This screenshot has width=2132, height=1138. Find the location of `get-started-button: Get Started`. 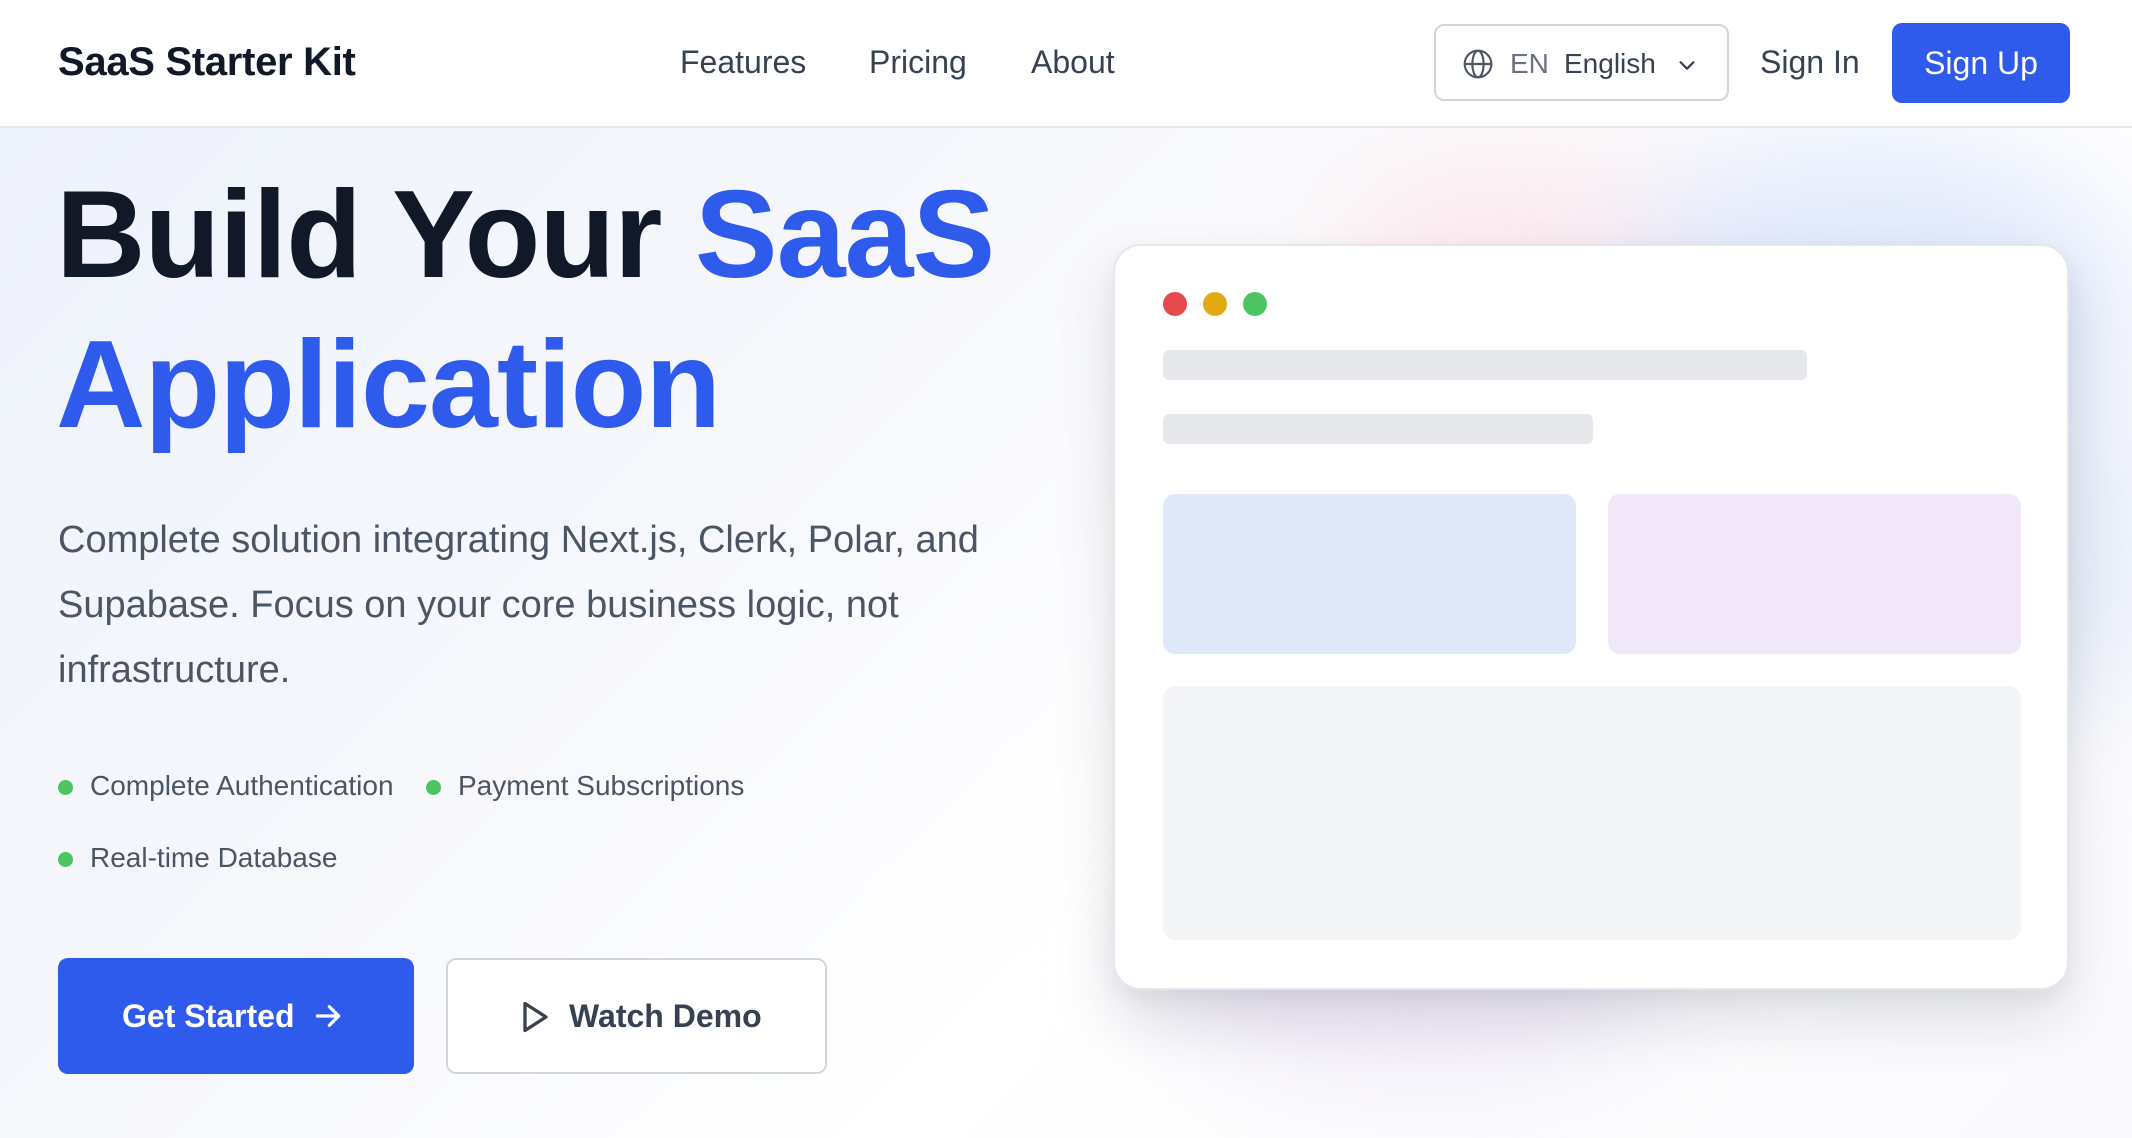

get-started-button: Get Started is located at coordinates (236, 1016).